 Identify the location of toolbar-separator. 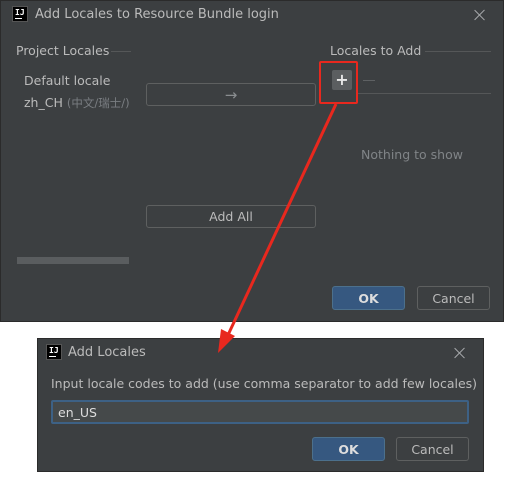
(424, 93).